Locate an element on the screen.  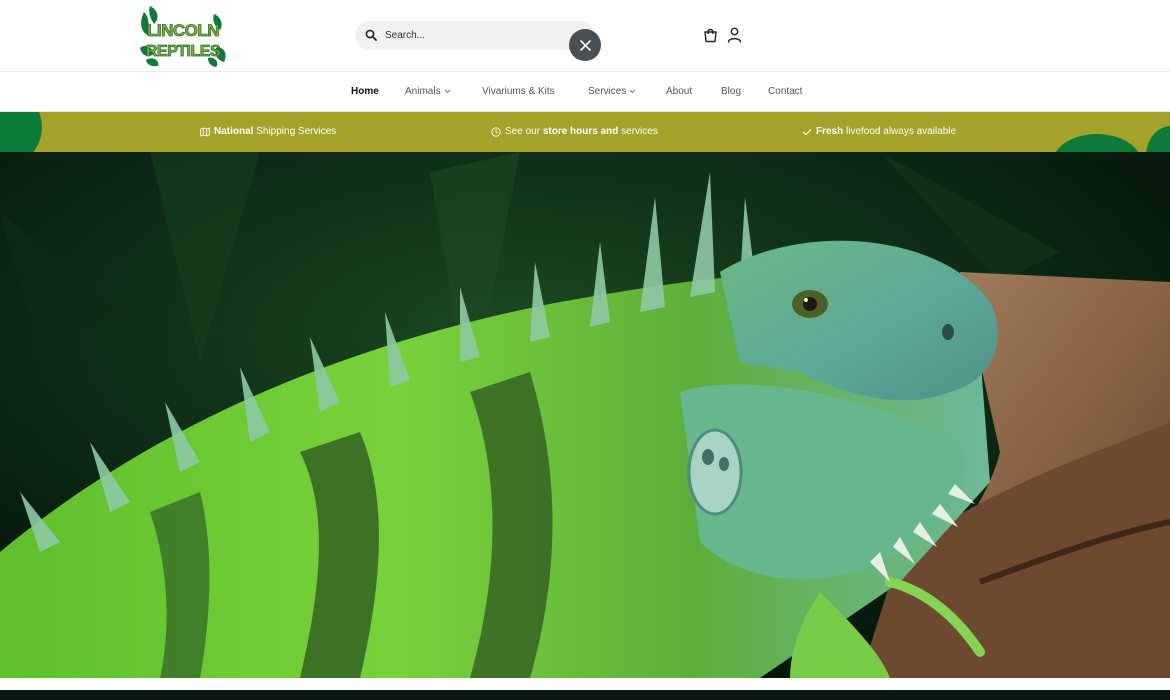
nav-item-vivariums: Vivariums & Kits is located at coordinates (518, 91).